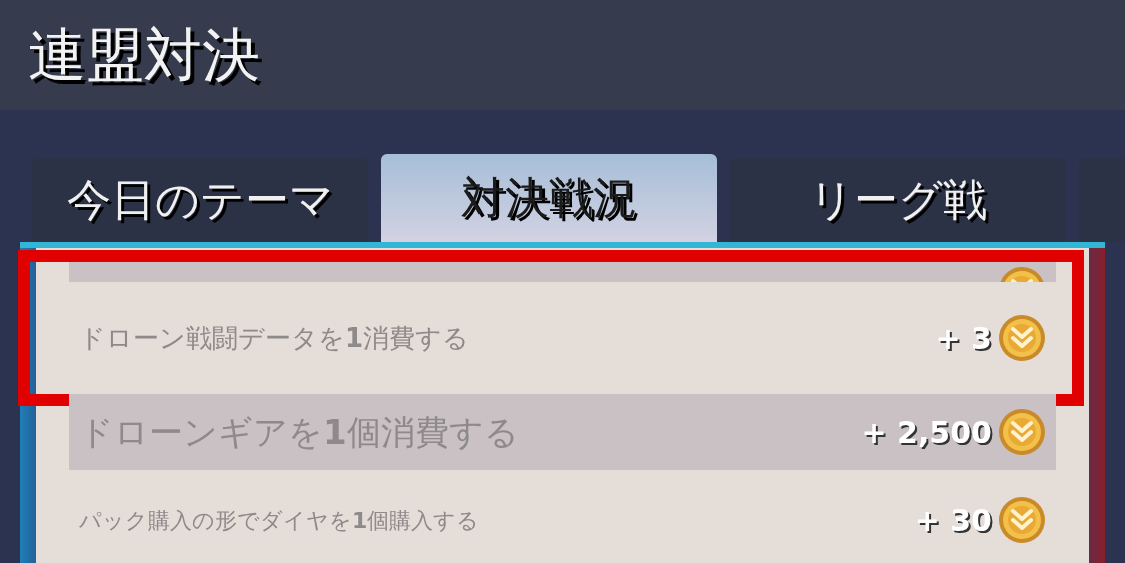 This screenshot has width=1125, height=563. What do you see at coordinates (898, 200) in the screenshot?
I see `tab: リーグ戦` at bounding box center [898, 200].